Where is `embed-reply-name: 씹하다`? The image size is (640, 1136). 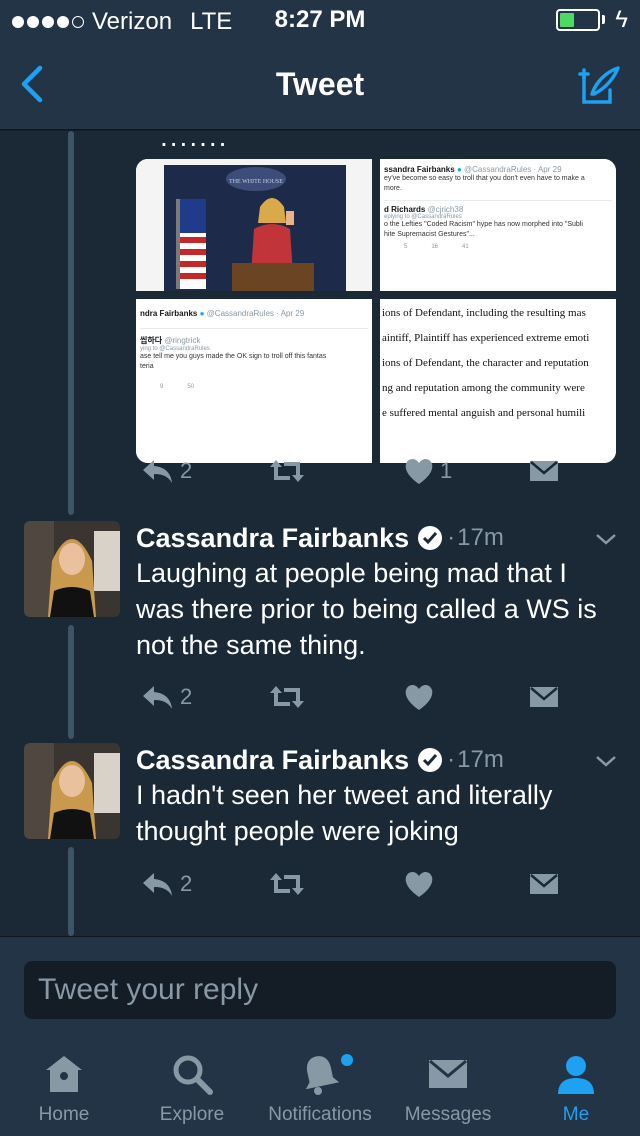 embed-reply-name: 씹하다 is located at coordinates (151, 340).